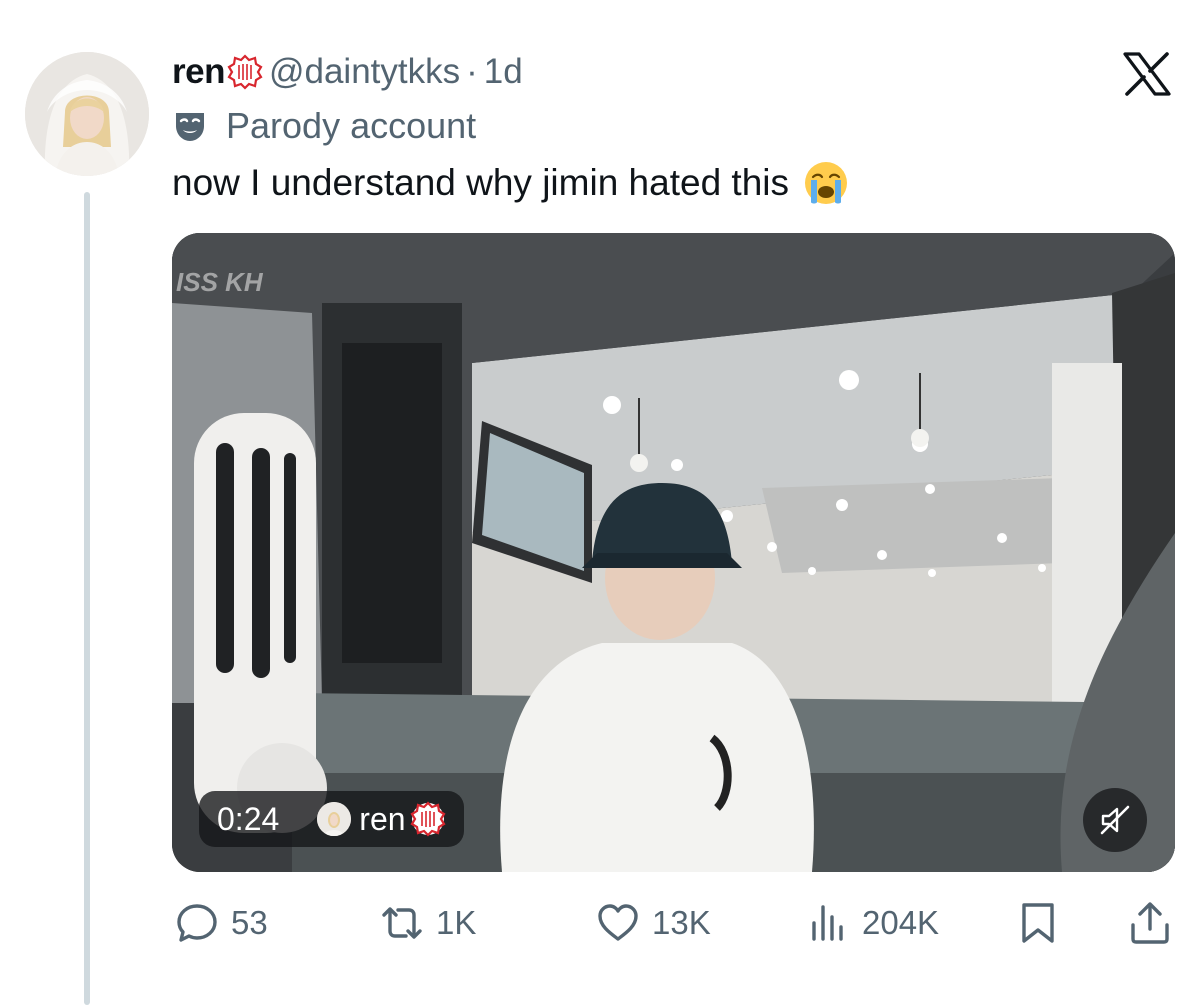 This screenshot has width=1200, height=1005. What do you see at coordinates (248, 818) in the screenshot?
I see `video-timestamp: 0:24` at bounding box center [248, 818].